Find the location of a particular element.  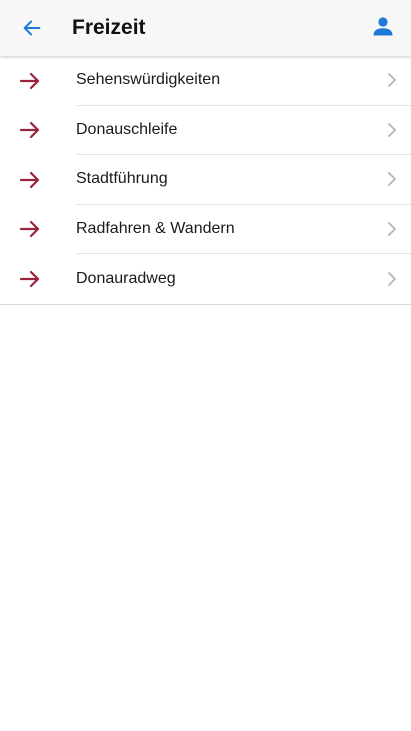

list-item-body: Donauschleife is located at coordinates (243, 130).